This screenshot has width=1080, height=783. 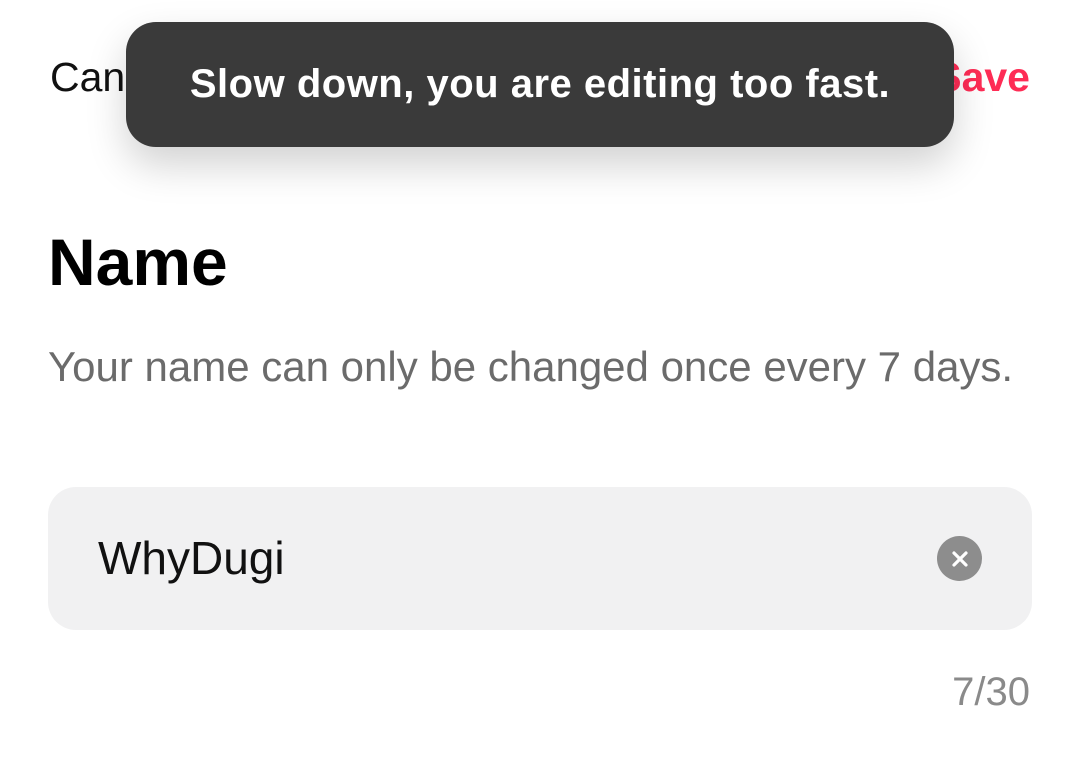 I want to click on page-title: Name, so click(x=138, y=262).